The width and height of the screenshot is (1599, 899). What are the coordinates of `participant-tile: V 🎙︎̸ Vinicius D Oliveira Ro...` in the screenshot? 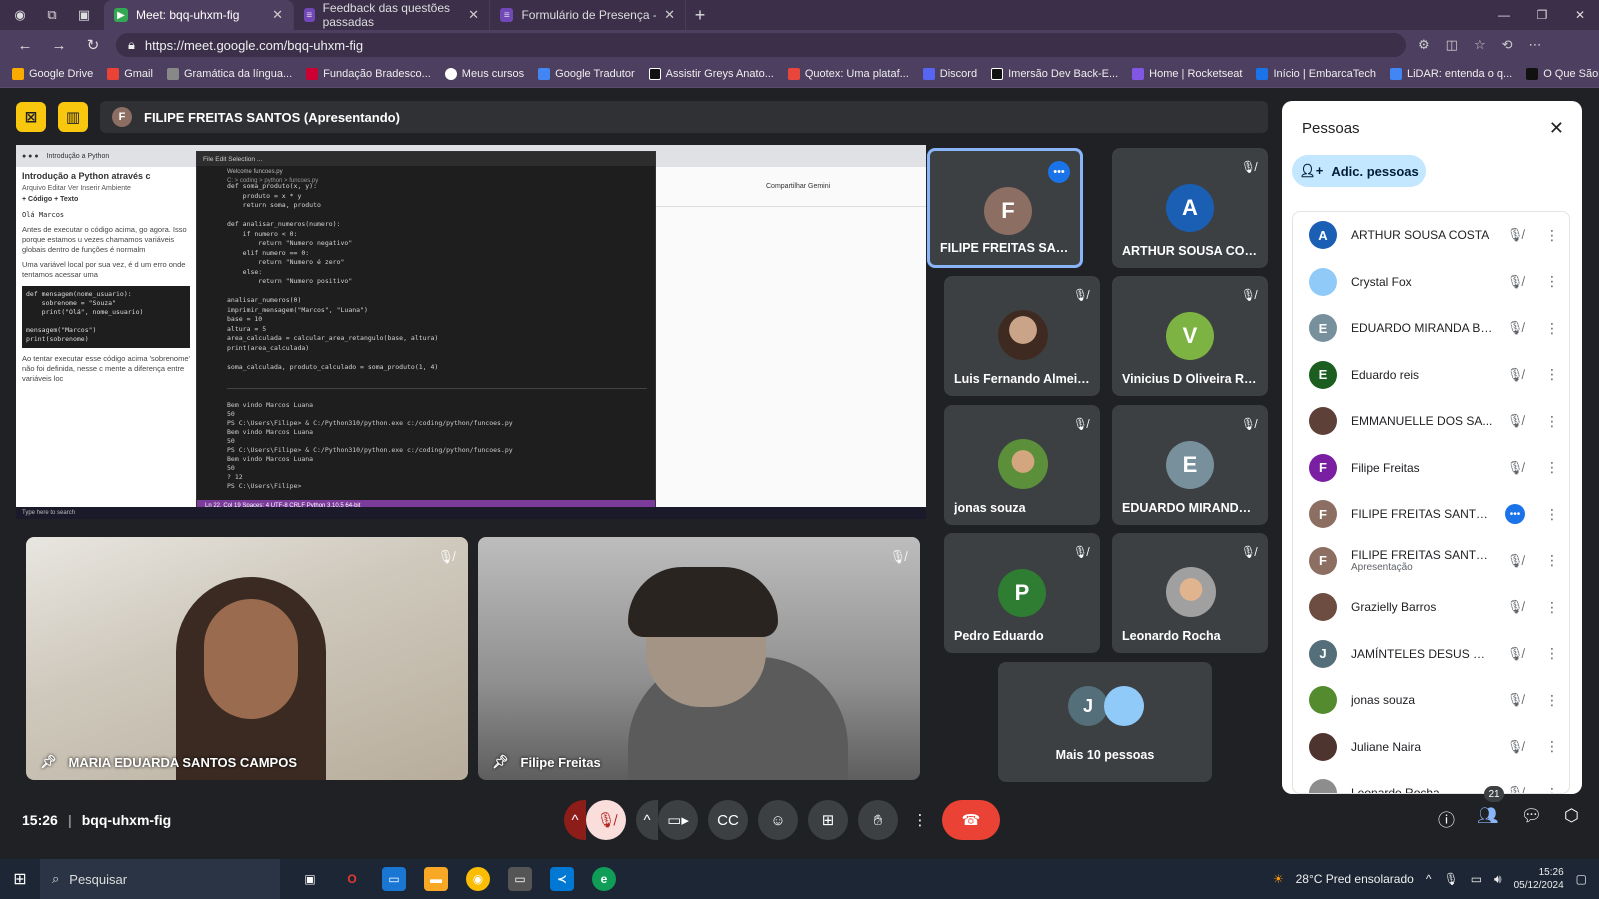 It's located at (1190, 336).